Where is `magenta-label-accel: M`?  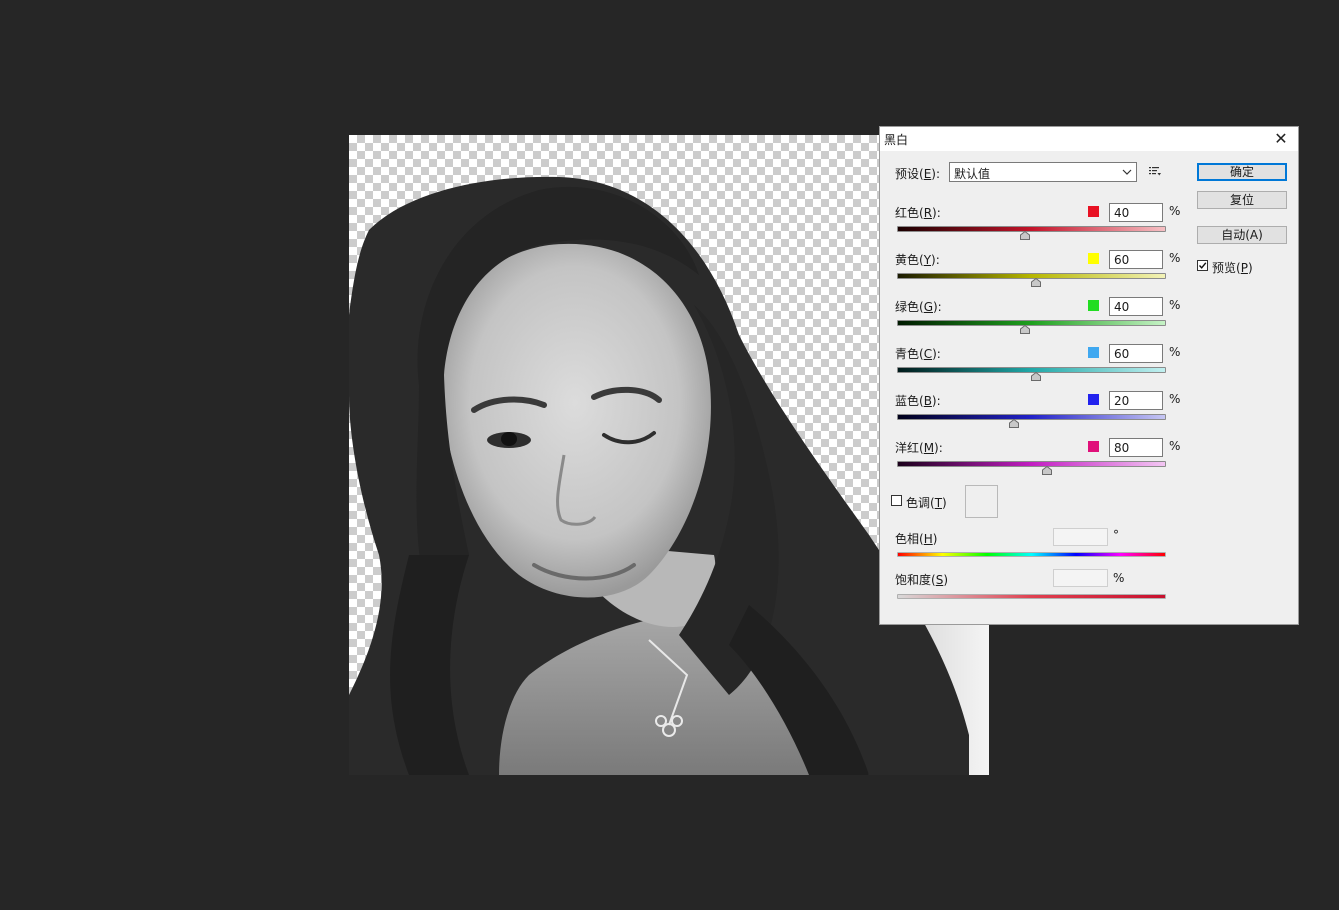 magenta-label-accel: M is located at coordinates (929, 448).